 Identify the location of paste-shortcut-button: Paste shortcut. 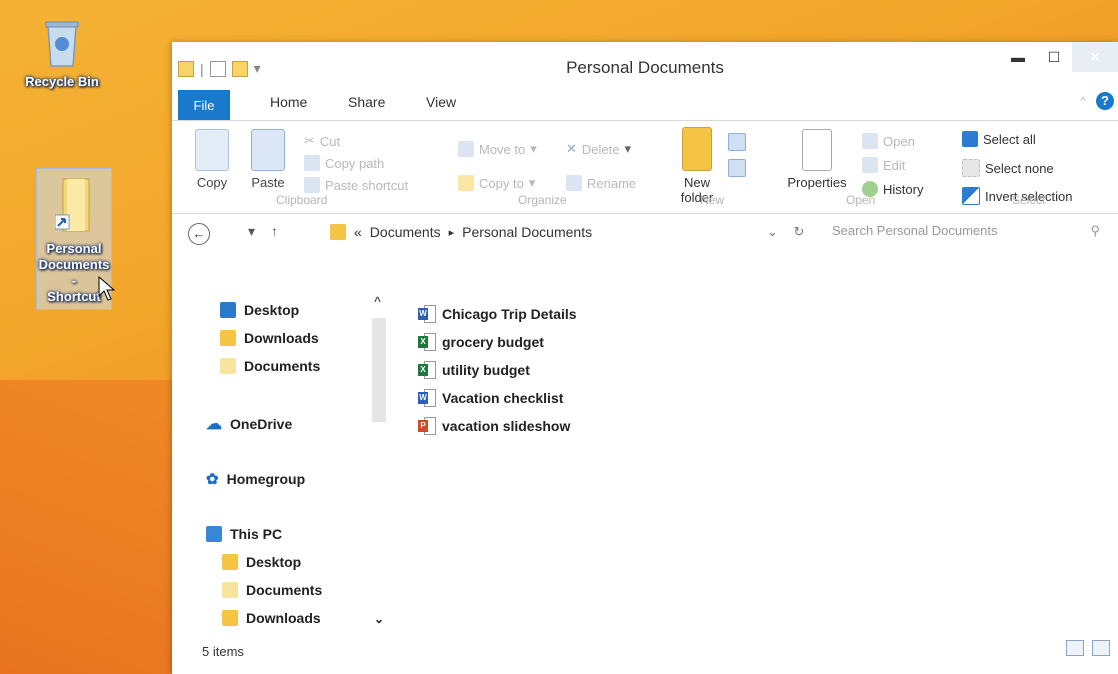
(356, 185).